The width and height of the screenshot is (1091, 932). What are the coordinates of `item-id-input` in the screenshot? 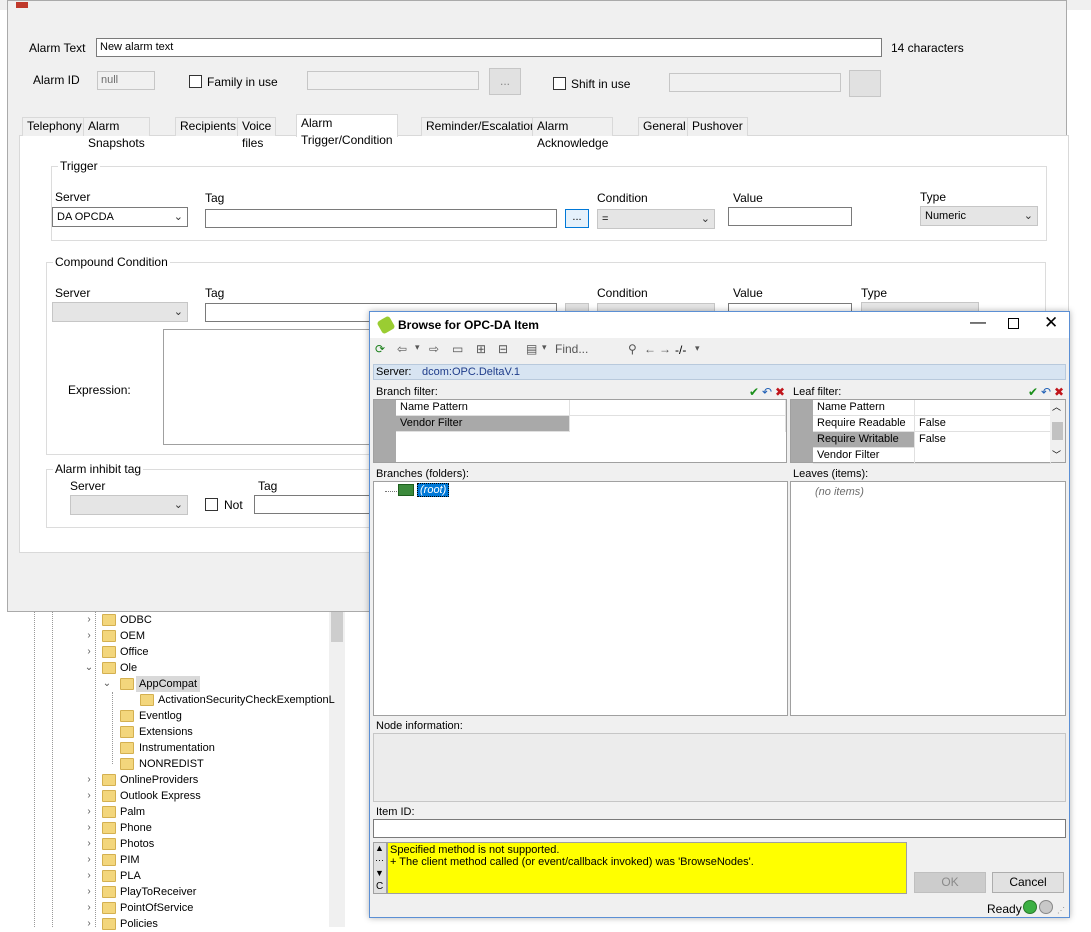 It's located at (719, 828).